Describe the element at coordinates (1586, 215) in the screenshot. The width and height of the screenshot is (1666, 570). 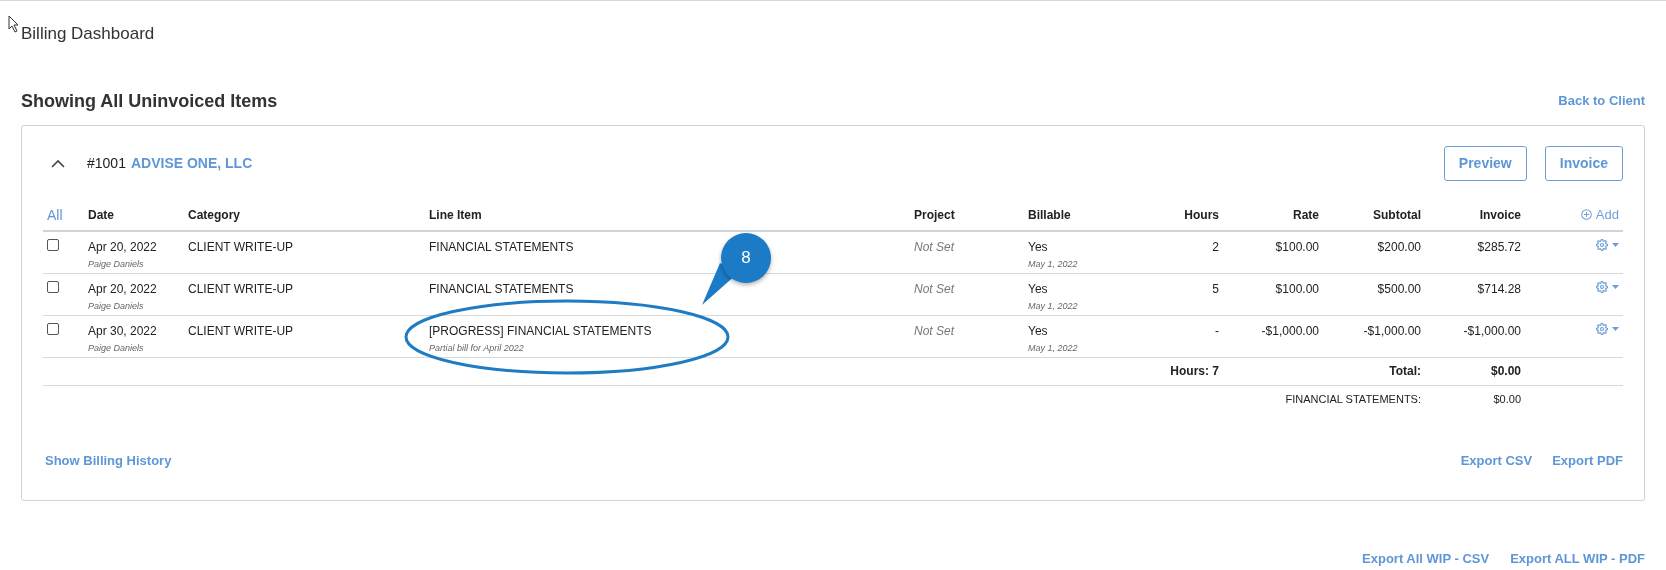
I see `plus-circle-icon` at that location.